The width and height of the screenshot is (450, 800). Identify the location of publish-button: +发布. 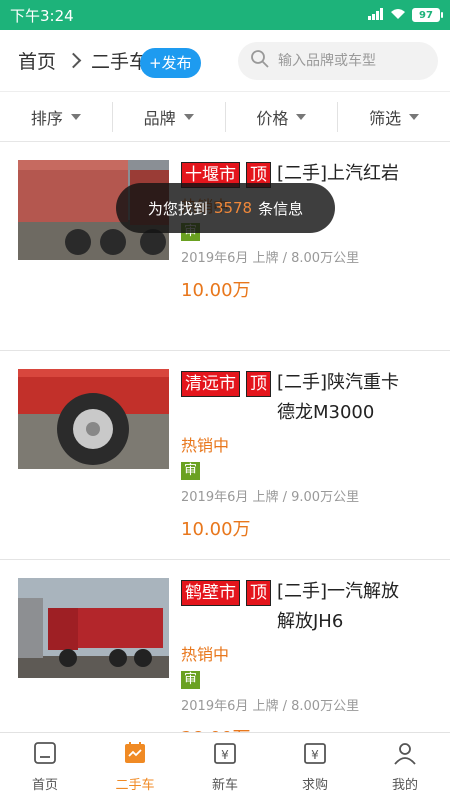
(170, 62).